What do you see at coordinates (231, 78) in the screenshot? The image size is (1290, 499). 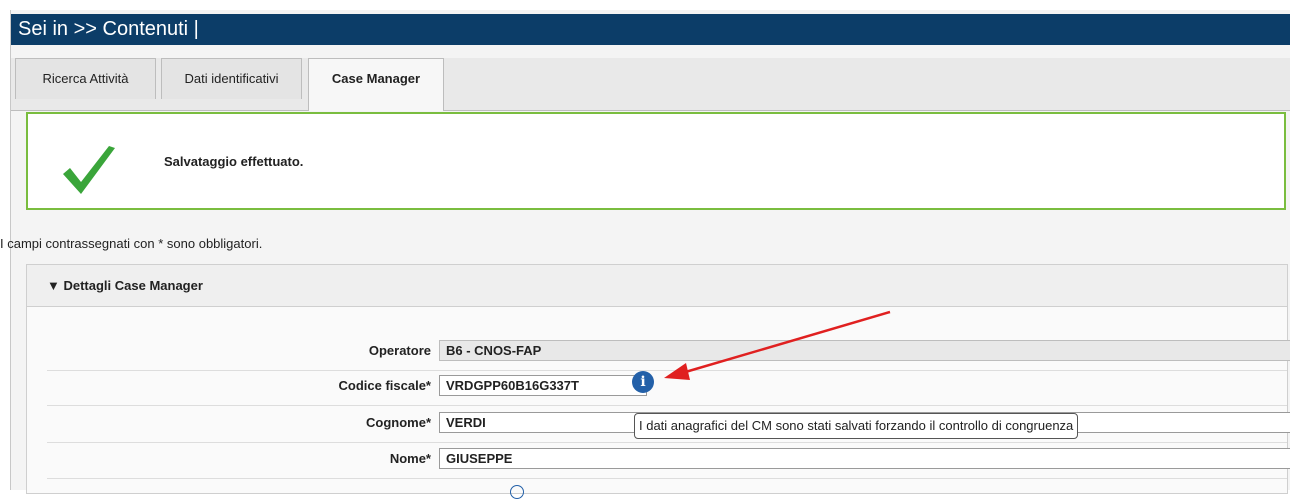 I see `tab-dati-identificativi: Dati identificativi` at bounding box center [231, 78].